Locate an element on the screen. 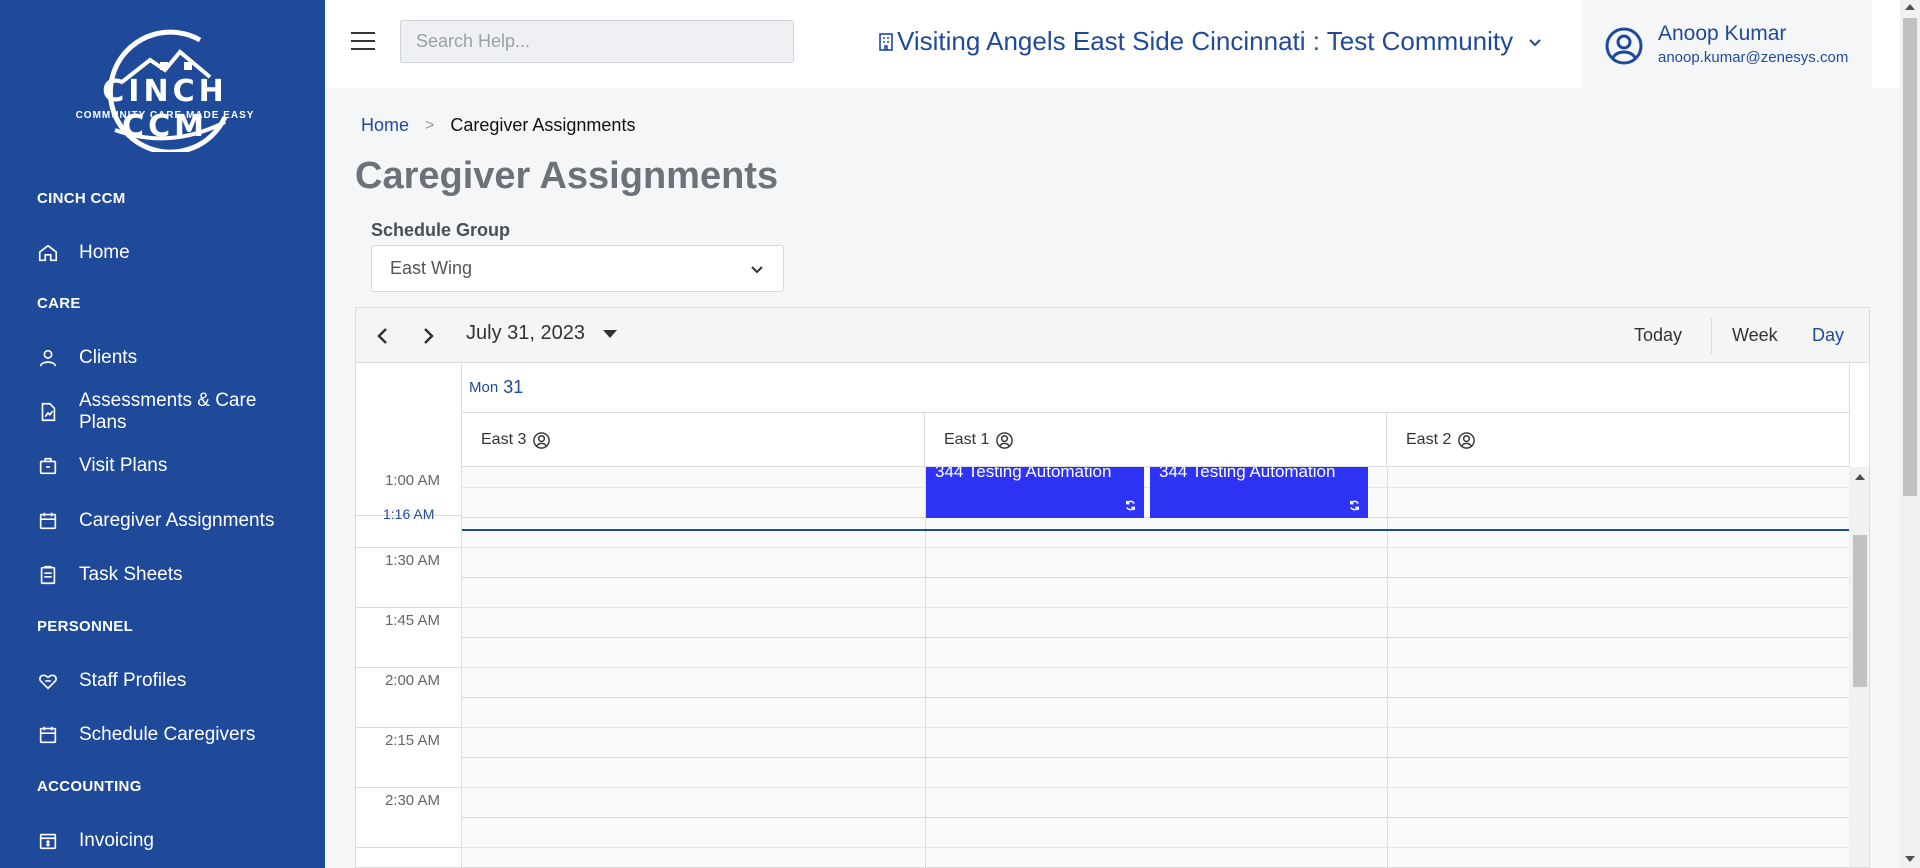  sidebar-item-label: Home is located at coordinates (104, 252).